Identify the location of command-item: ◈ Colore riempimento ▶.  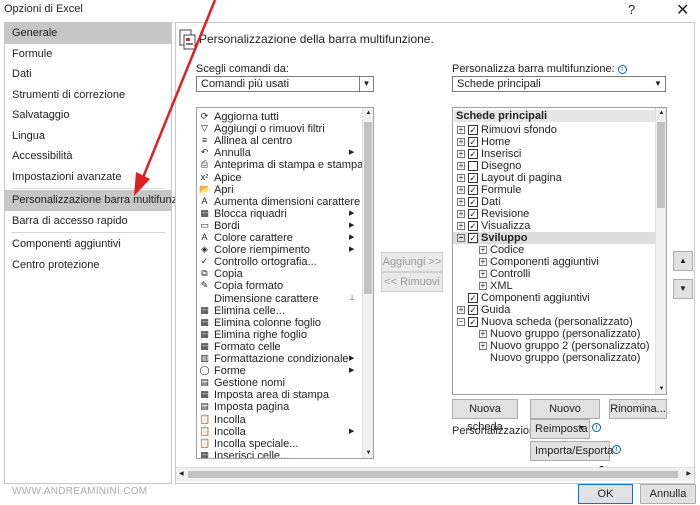
(279, 250).